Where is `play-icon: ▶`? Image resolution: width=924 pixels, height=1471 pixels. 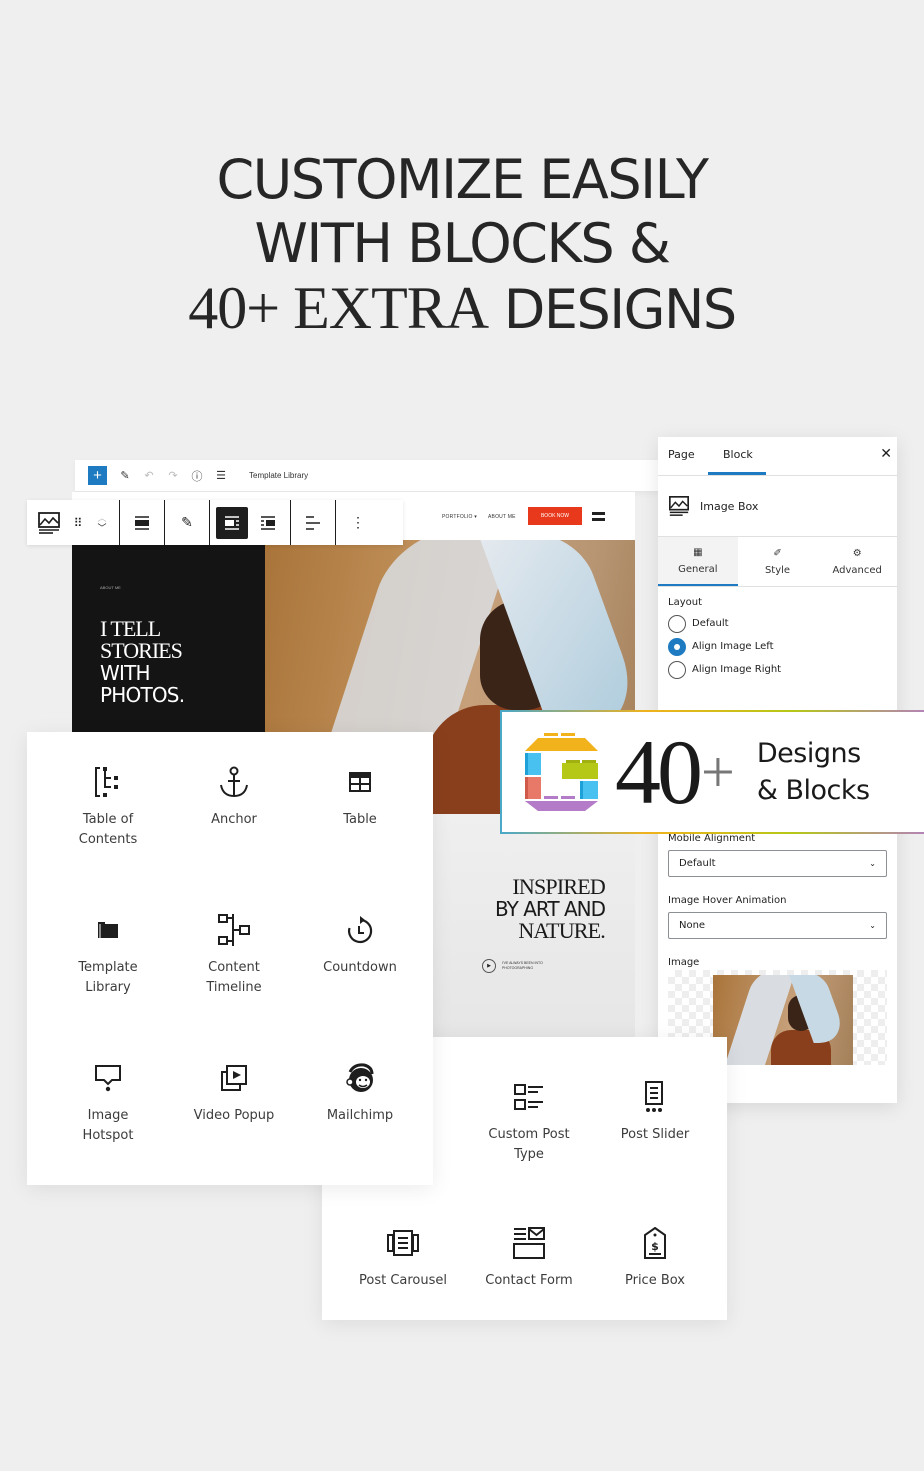 play-icon: ▶ is located at coordinates (489, 966).